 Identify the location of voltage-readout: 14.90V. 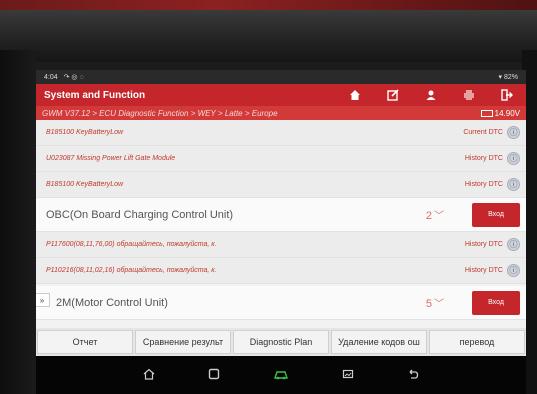
(500, 113).